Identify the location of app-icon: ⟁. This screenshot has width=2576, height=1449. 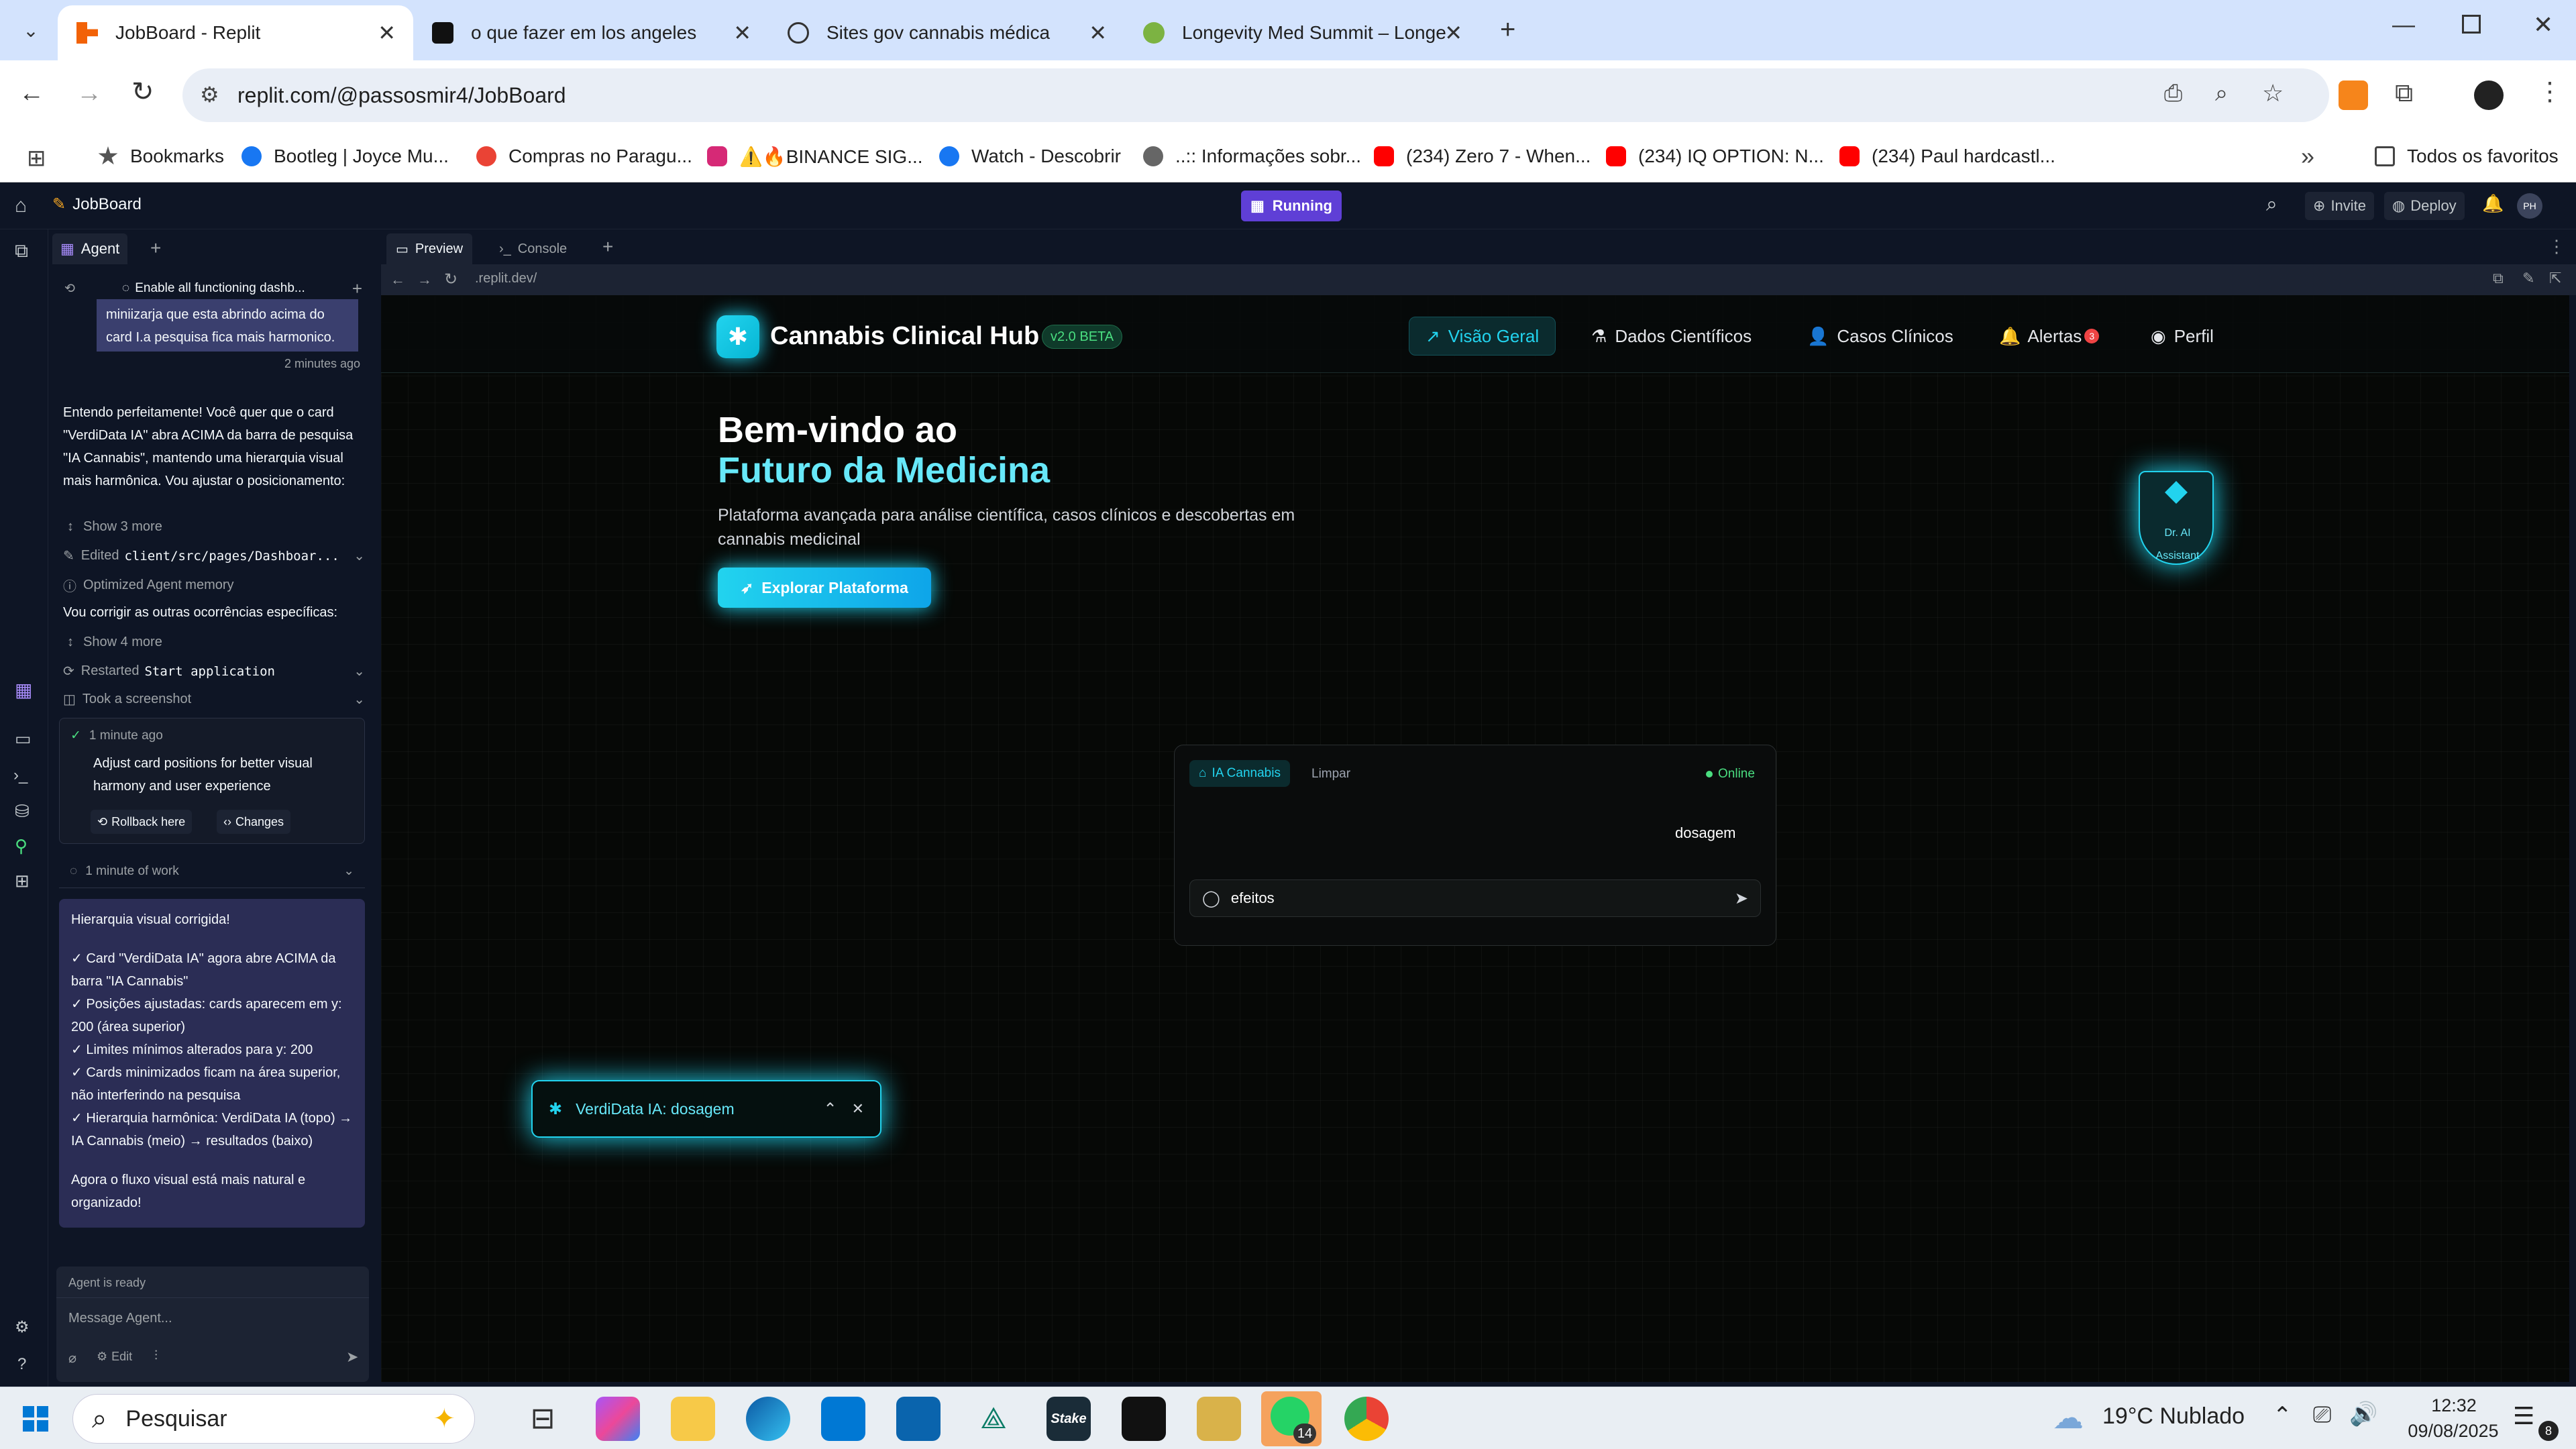
(993, 1419).